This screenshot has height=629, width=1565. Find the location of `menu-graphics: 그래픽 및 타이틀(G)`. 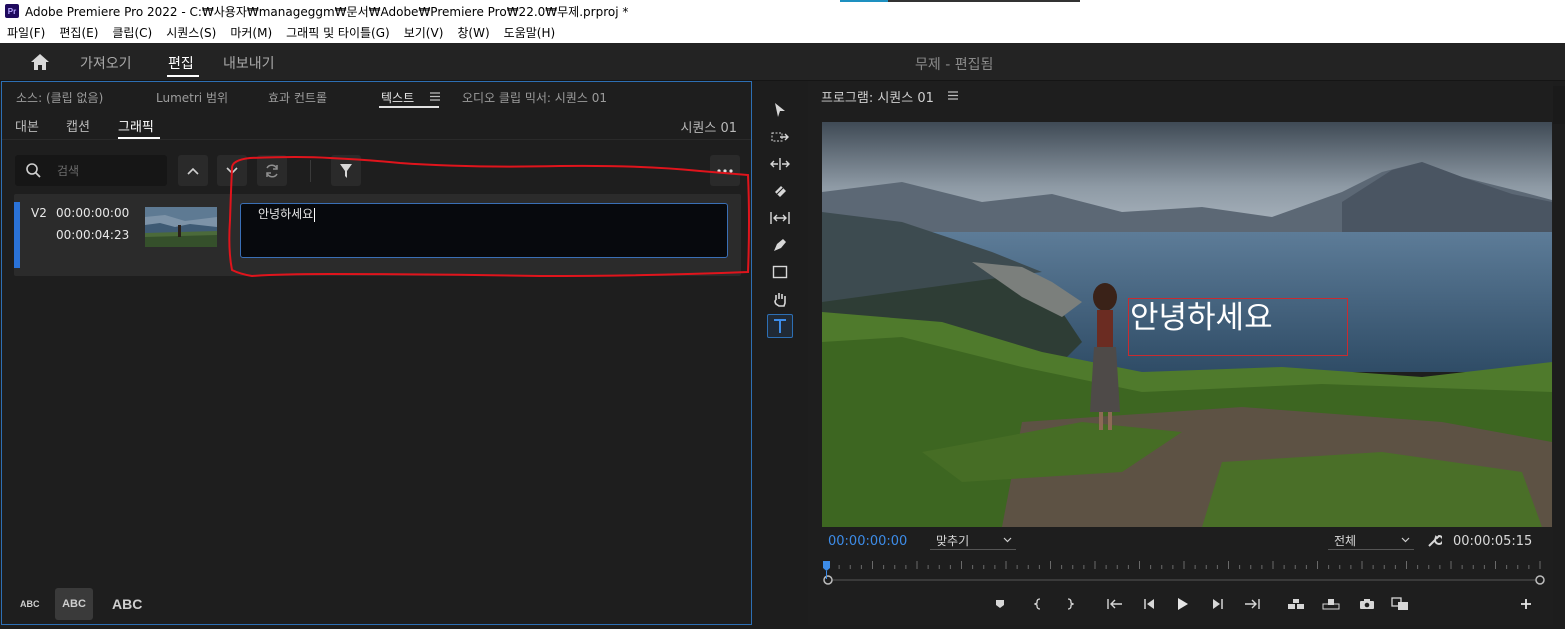

menu-graphics: 그래픽 및 타이틀(G) is located at coordinates (338, 32).